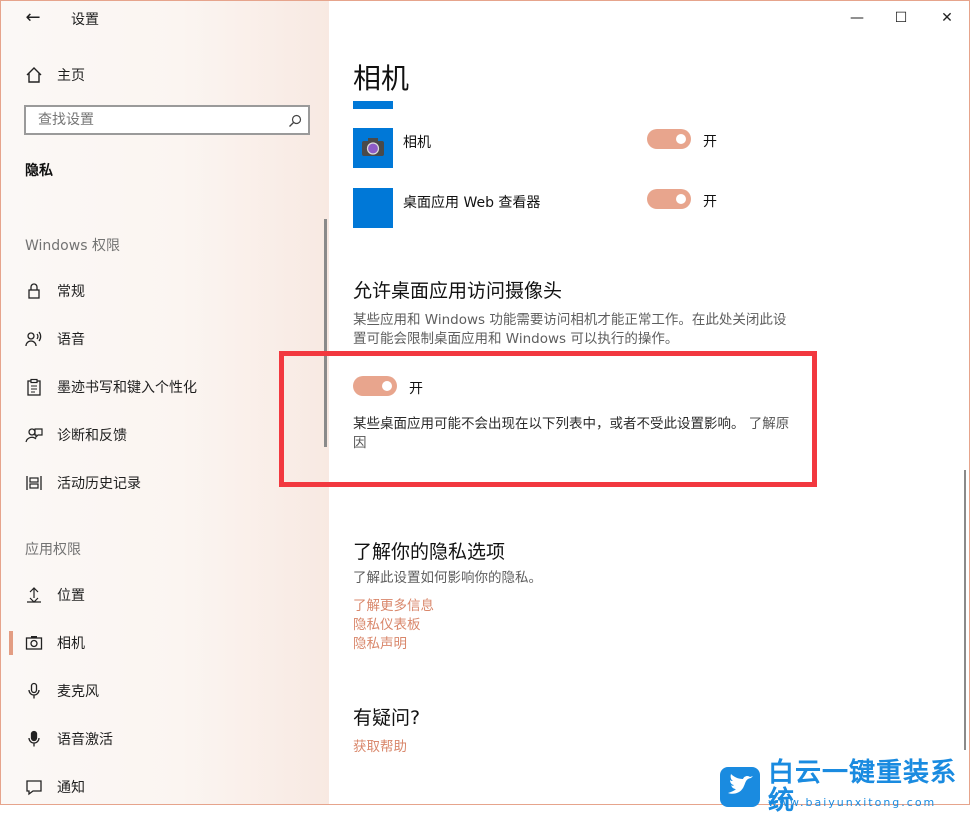  I want to click on sidebar-item-label: 语音, so click(71, 340).